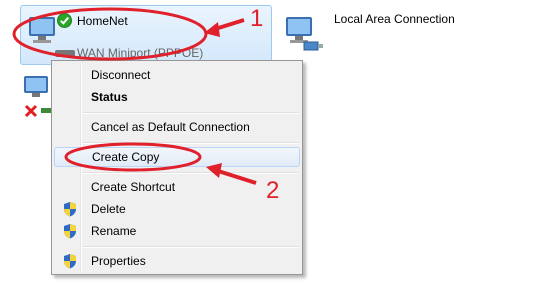 The width and height of the screenshot is (546, 287). What do you see at coordinates (110, 34) in the screenshot?
I see `annotation-ellipse-homenet` at bounding box center [110, 34].